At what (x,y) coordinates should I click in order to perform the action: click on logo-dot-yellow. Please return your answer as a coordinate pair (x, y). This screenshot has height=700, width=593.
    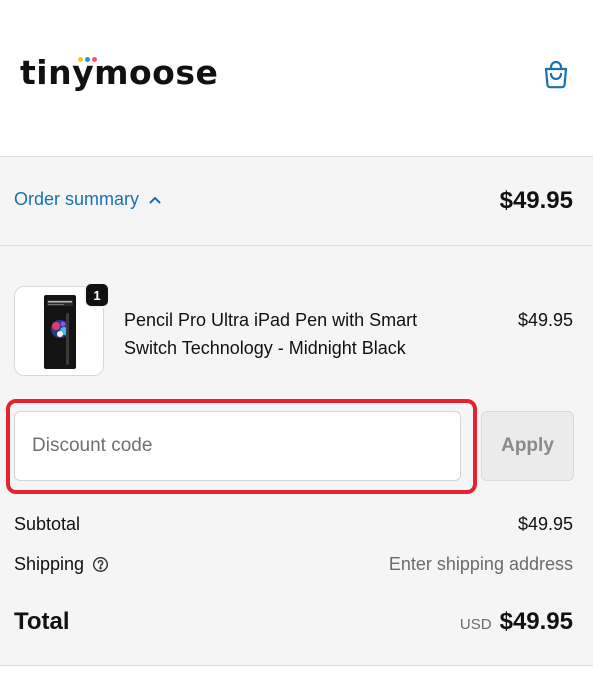
    Looking at the image, I should click on (80, 59).